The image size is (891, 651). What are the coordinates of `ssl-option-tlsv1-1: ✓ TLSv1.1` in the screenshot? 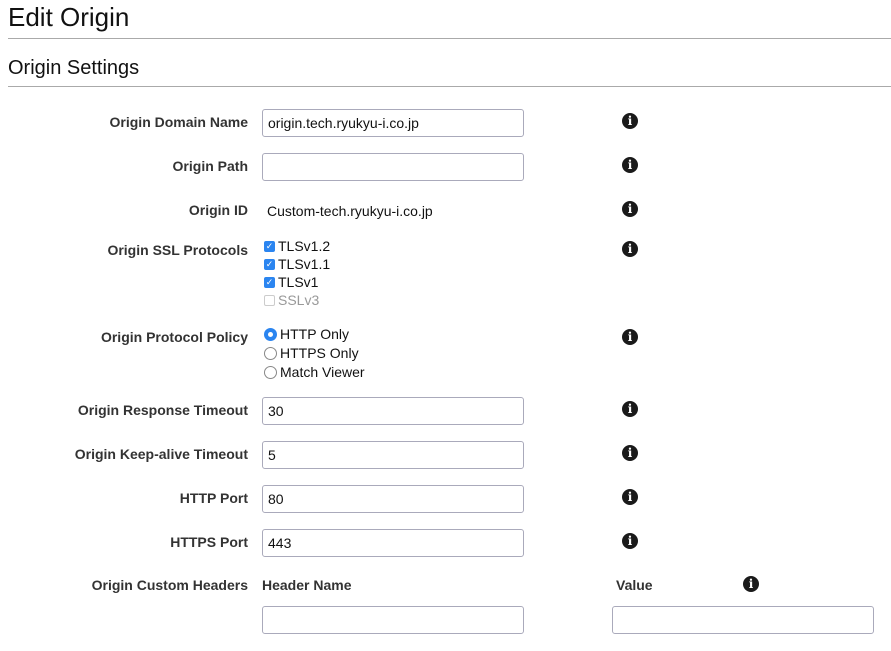 It's located at (297, 264).